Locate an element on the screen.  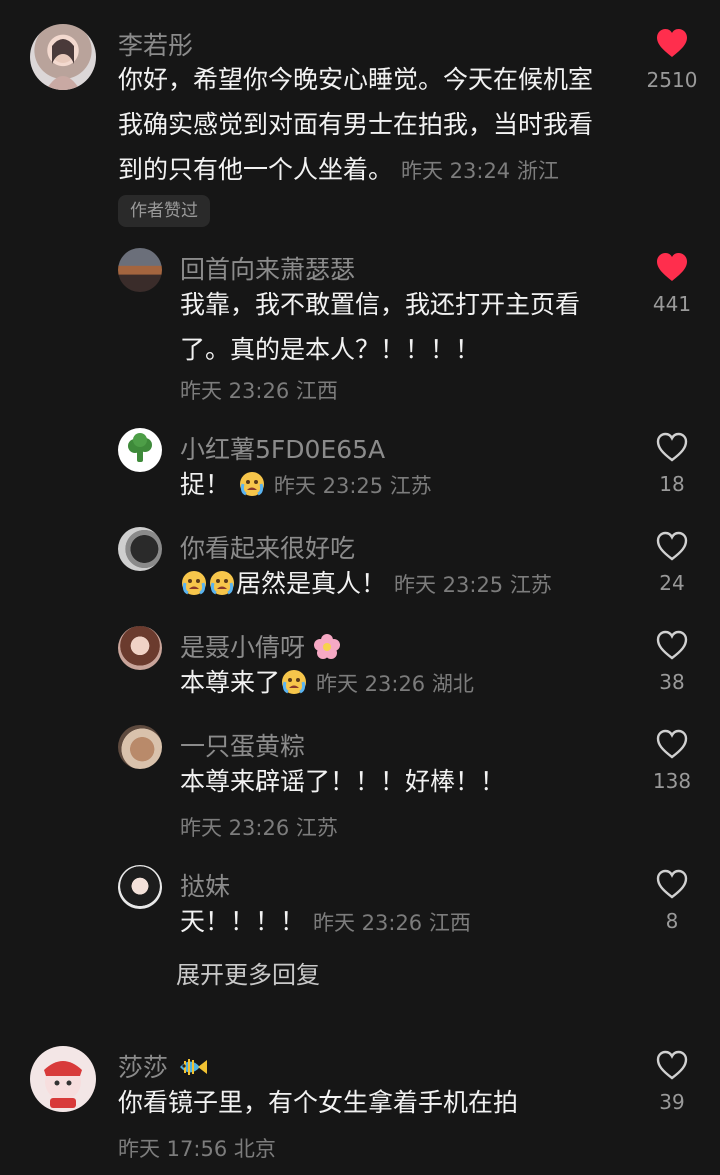
comment-line: 本尊来辟谣了！！！好棒！！ is located at coordinates (343, 781).